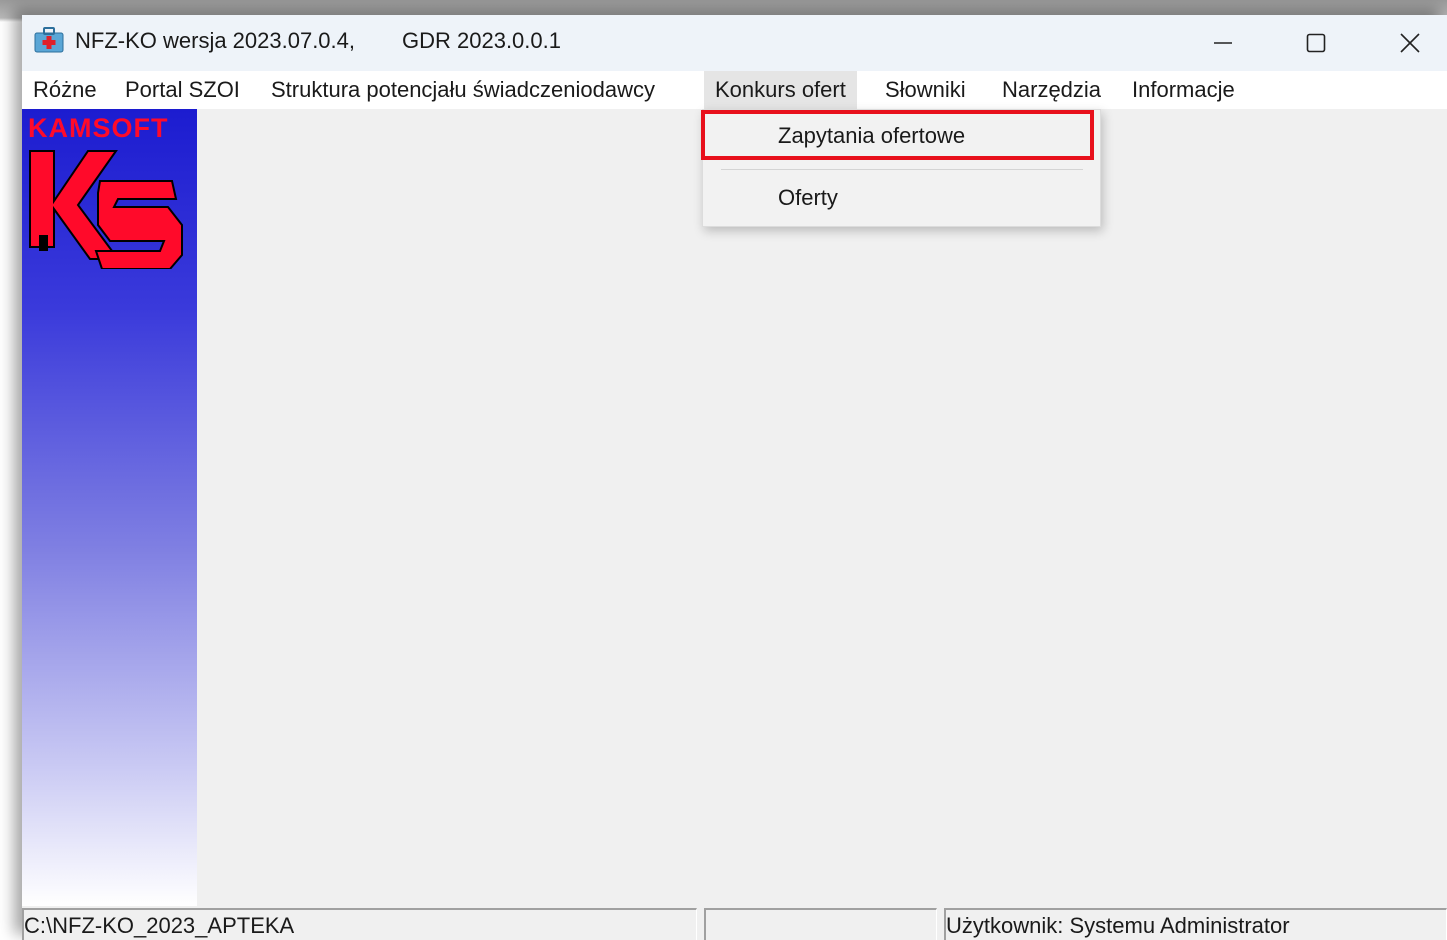  I want to click on close-icon, so click(1410, 43).